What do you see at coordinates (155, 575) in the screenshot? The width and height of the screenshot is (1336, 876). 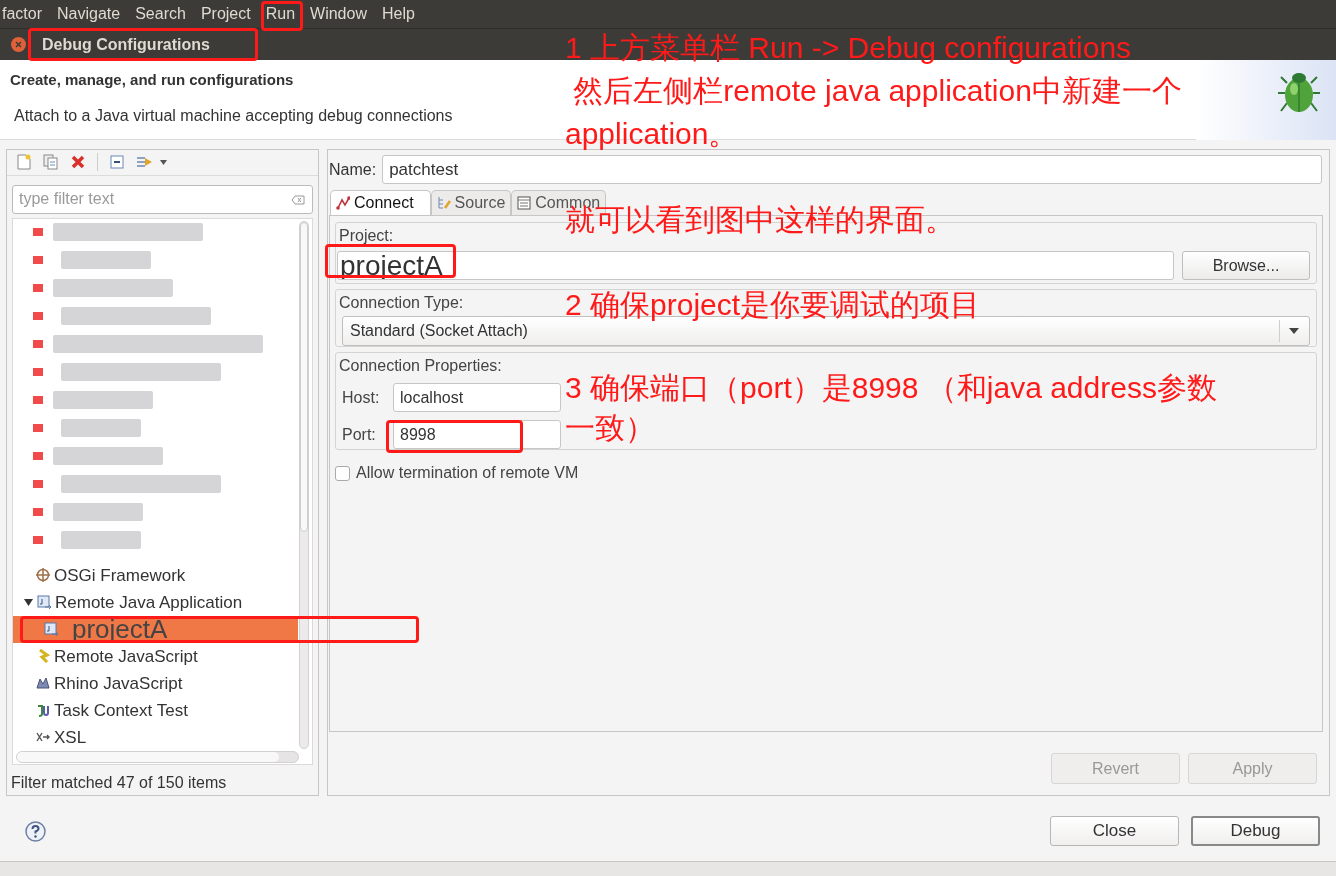 I see `tree-item: OSGi Framework` at bounding box center [155, 575].